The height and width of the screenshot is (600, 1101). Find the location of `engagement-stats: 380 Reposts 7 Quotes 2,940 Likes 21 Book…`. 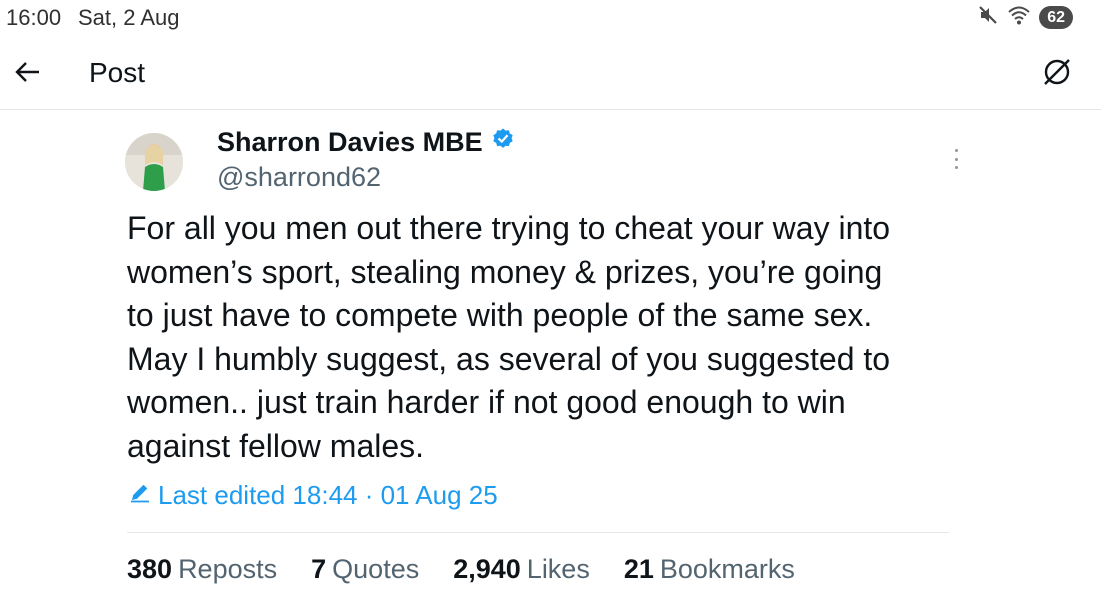

engagement-stats: 380 Reposts 7 Quotes 2,940 Likes 21 Book… is located at coordinates (461, 569).